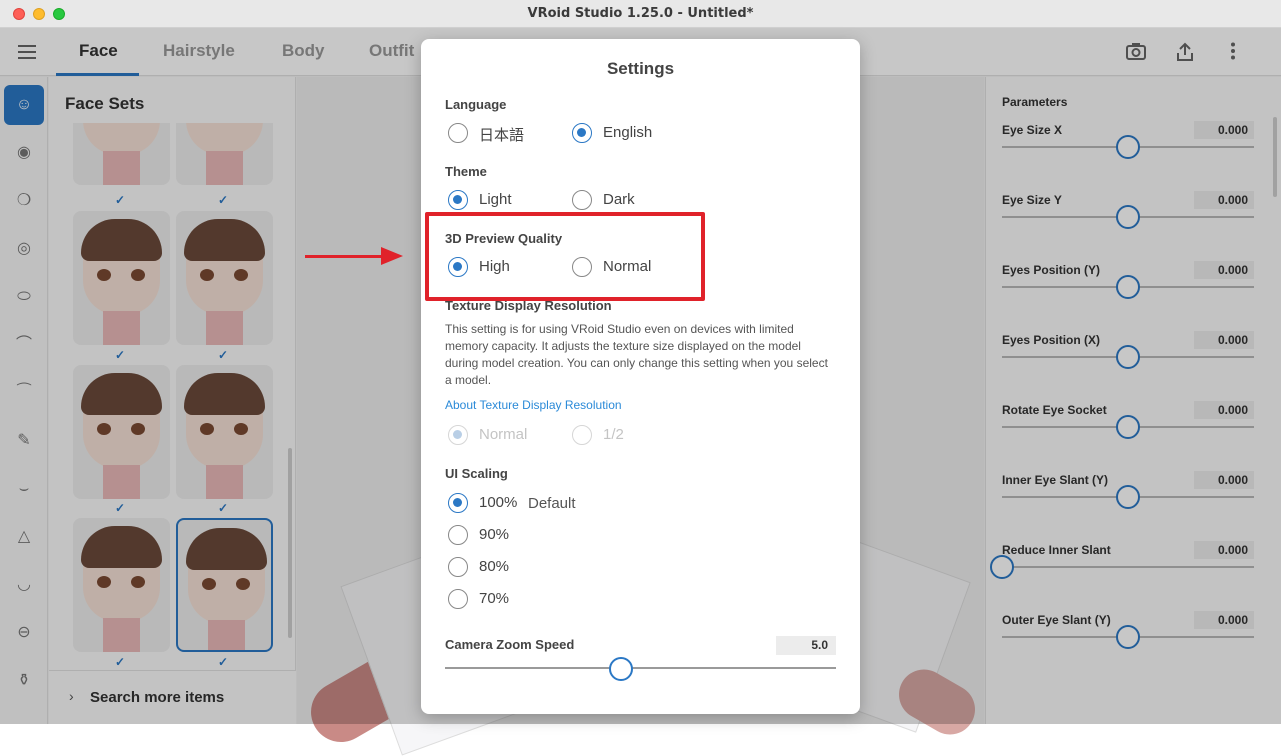 The height and width of the screenshot is (756, 1281). I want to click on camera-zoom-slider-handle, so click(620, 669).